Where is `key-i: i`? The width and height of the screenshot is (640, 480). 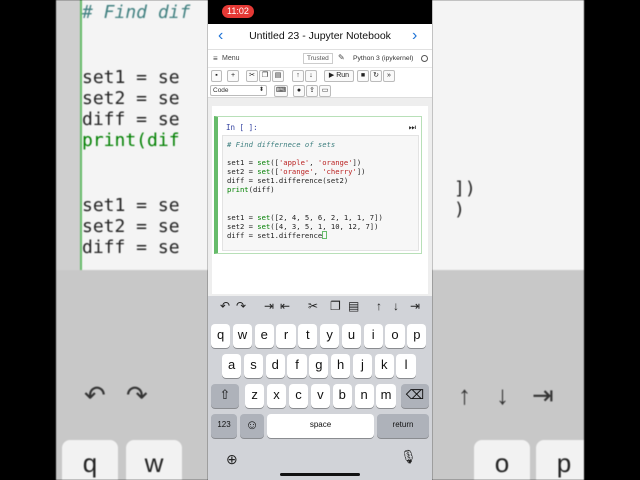 key-i: i is located at coordinates (373, 336).